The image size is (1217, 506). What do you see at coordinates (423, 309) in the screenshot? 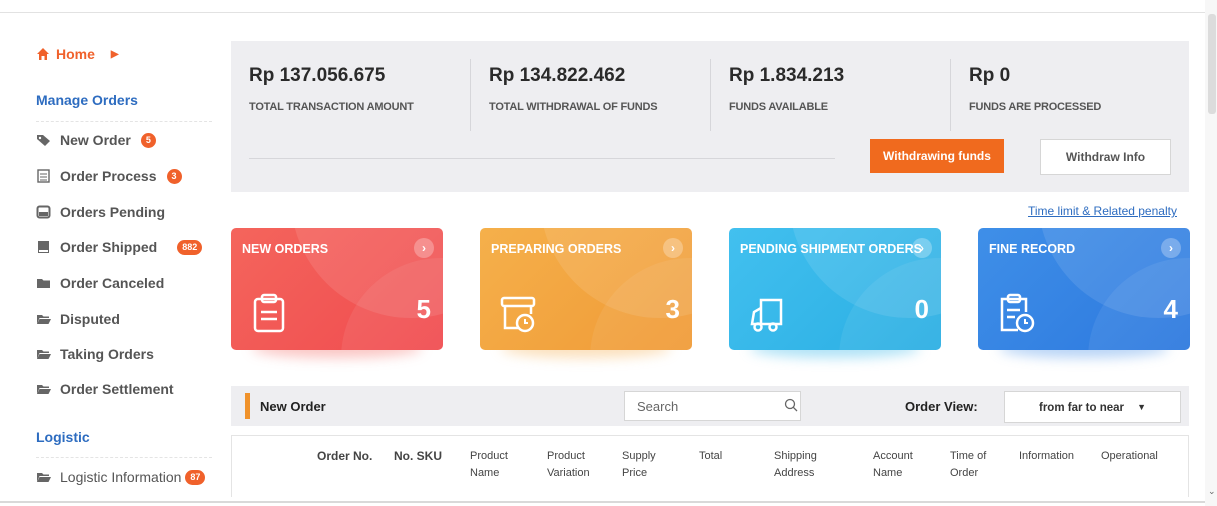
I see `card-count: 5` at bounding box center [423, 309].